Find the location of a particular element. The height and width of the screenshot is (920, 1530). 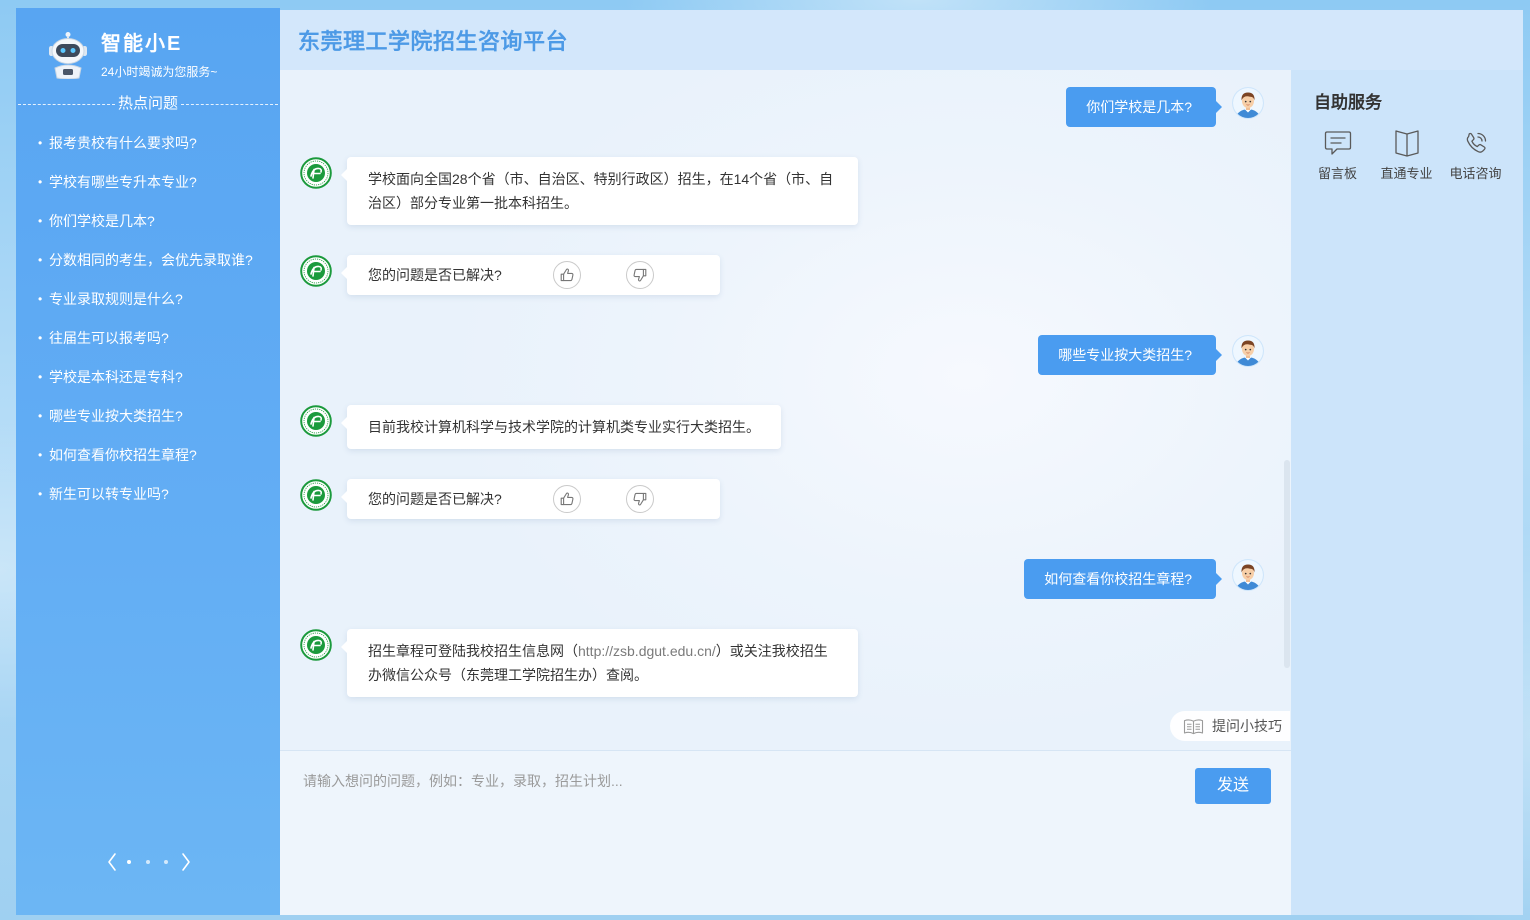

chevron-left-icon is located at coordinates (112, 862).